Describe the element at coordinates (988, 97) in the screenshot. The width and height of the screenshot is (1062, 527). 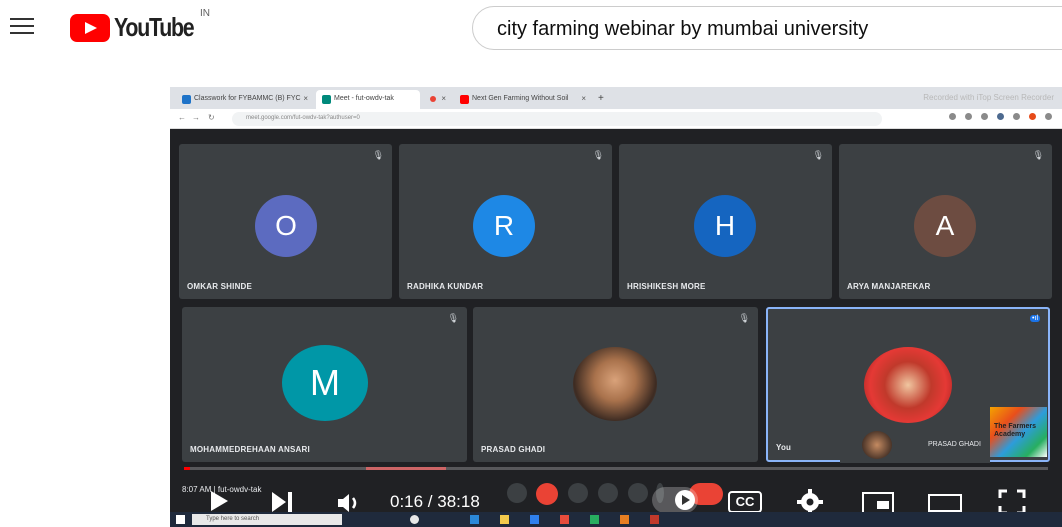
I see `recorder-watermark: Recorded with iTop Screen Recorder` at that location.